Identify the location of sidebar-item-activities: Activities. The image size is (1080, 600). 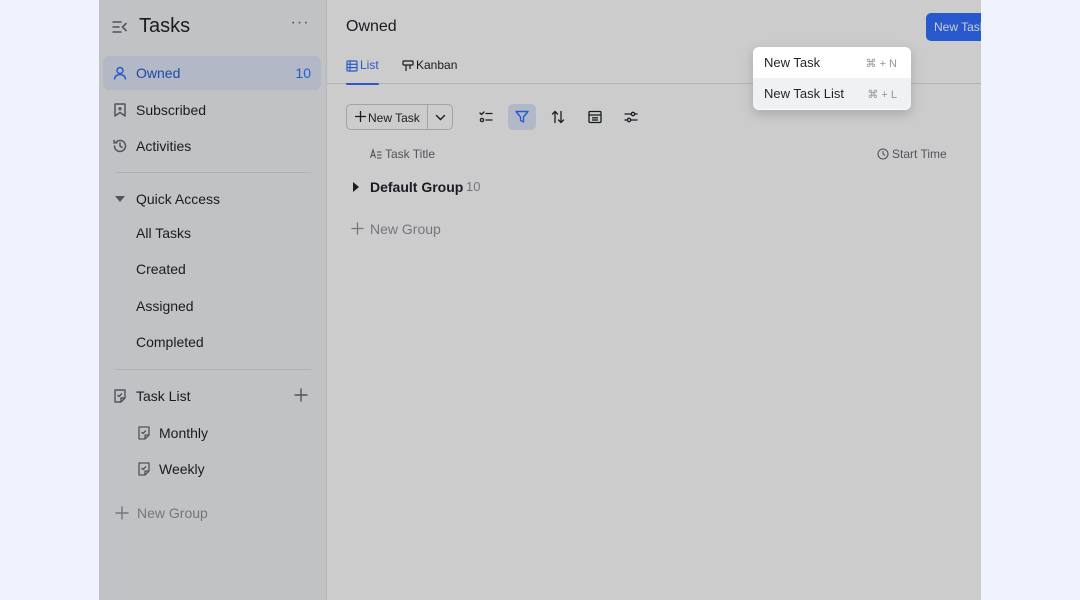
(212, 146).